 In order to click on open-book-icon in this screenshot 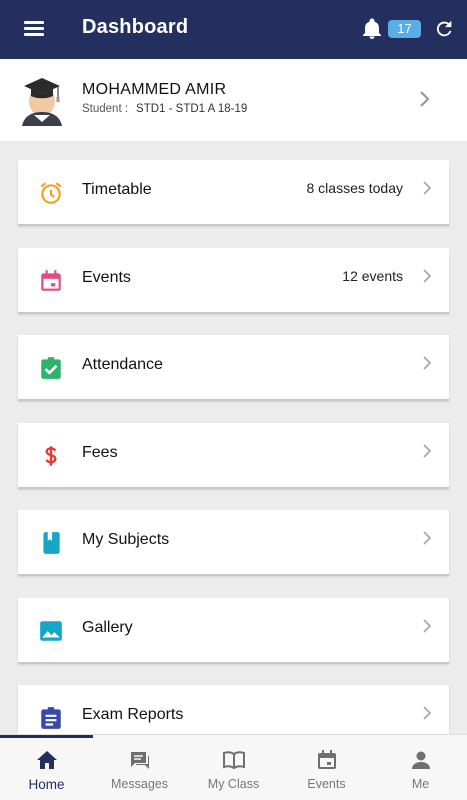, I will do `click(234, 760)`.